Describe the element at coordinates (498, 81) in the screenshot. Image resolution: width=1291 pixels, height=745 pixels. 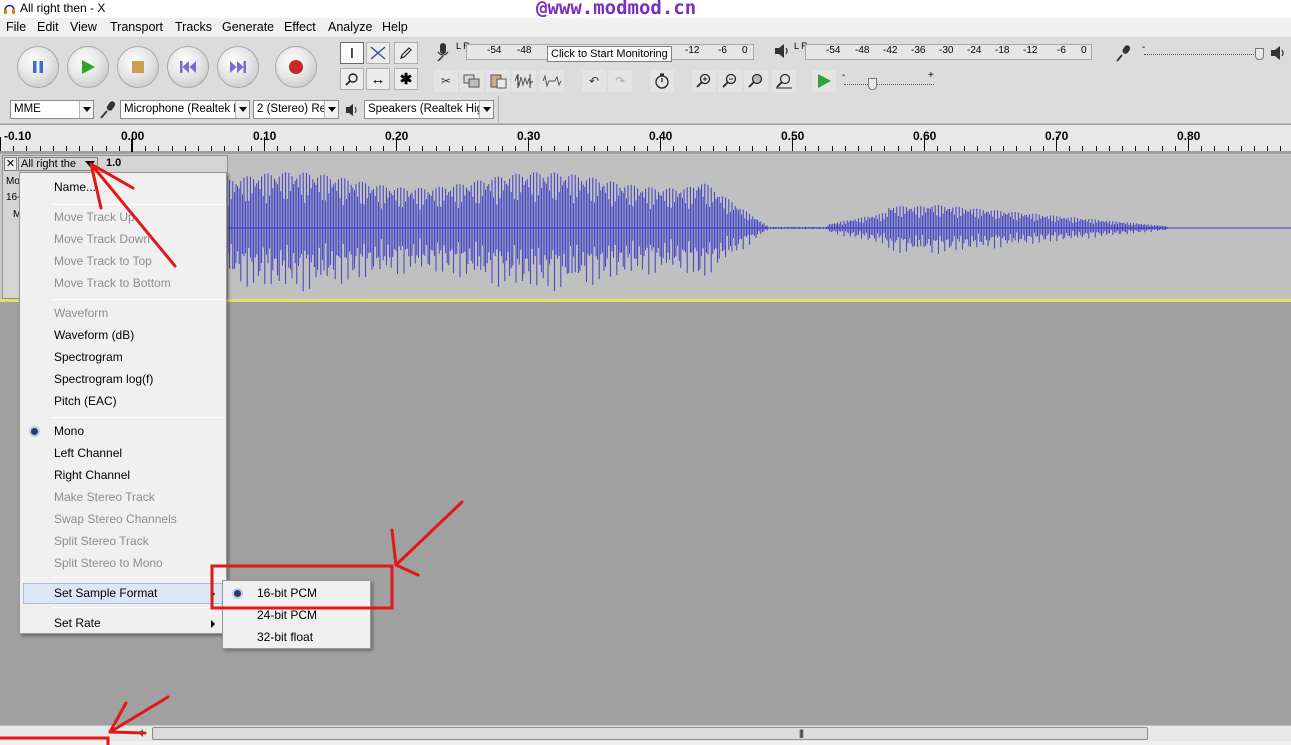
I see `paste-button` at that location.